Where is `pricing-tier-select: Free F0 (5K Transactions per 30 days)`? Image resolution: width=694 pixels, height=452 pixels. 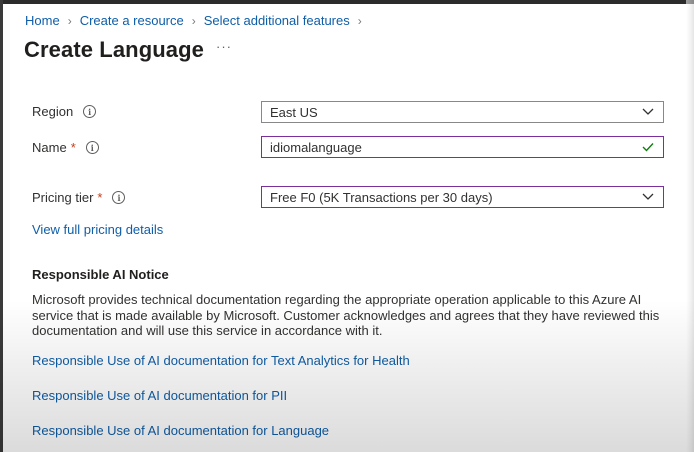
pricing-tier-select: Free F0 (5K Transactions per 30 days) is located at coordinates (462, 197).